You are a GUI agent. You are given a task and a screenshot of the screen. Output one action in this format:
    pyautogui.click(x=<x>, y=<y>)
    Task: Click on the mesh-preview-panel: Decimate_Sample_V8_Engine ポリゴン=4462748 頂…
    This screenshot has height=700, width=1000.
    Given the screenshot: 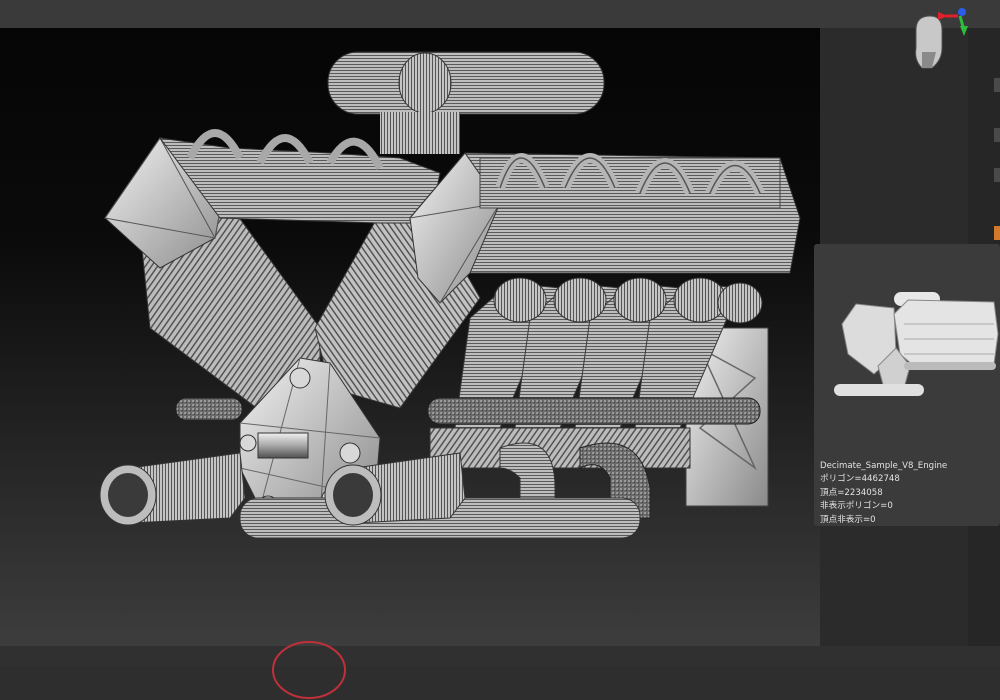 What is the action you would take?
    pyautogui.click(x=907, y=385)
    